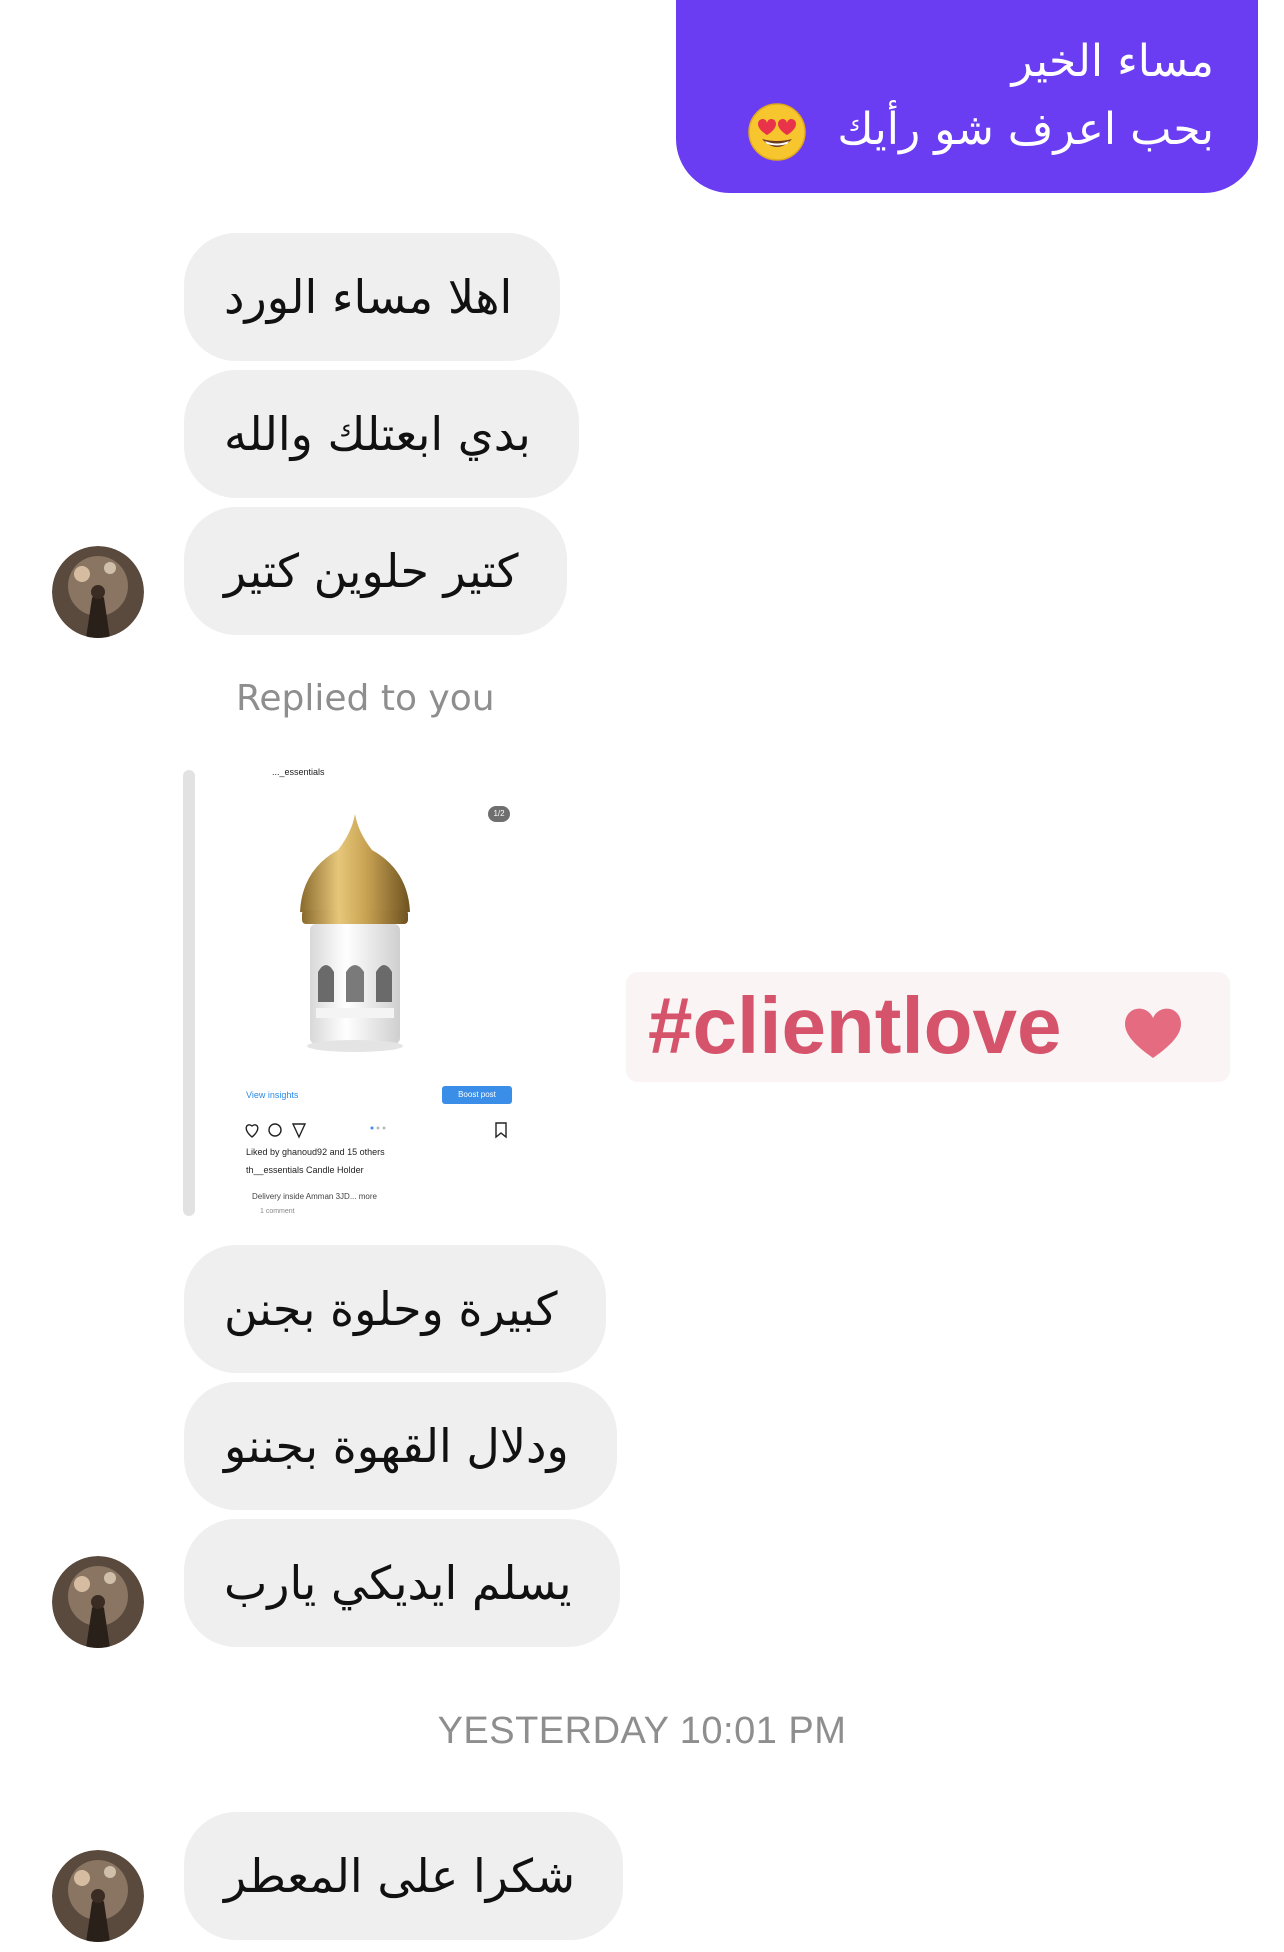 This screenshot has height=1952, width=1284. What do you see at coordinates (305, 1170) in the screenshot?
I see `story-caption: th__essentials Candle Holder` at bounding box center [305, 1170].